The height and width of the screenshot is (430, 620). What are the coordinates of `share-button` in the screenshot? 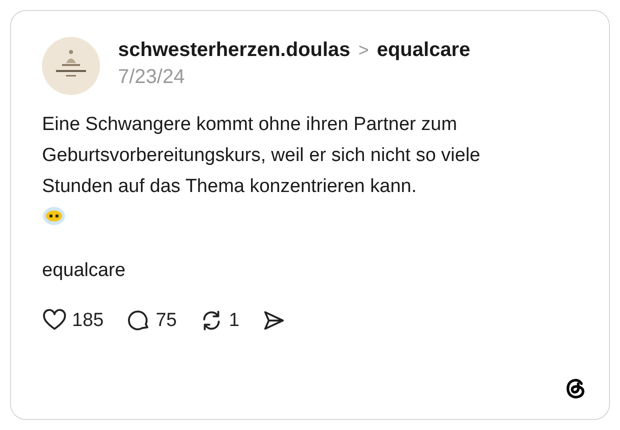 It's located at (273, 320).